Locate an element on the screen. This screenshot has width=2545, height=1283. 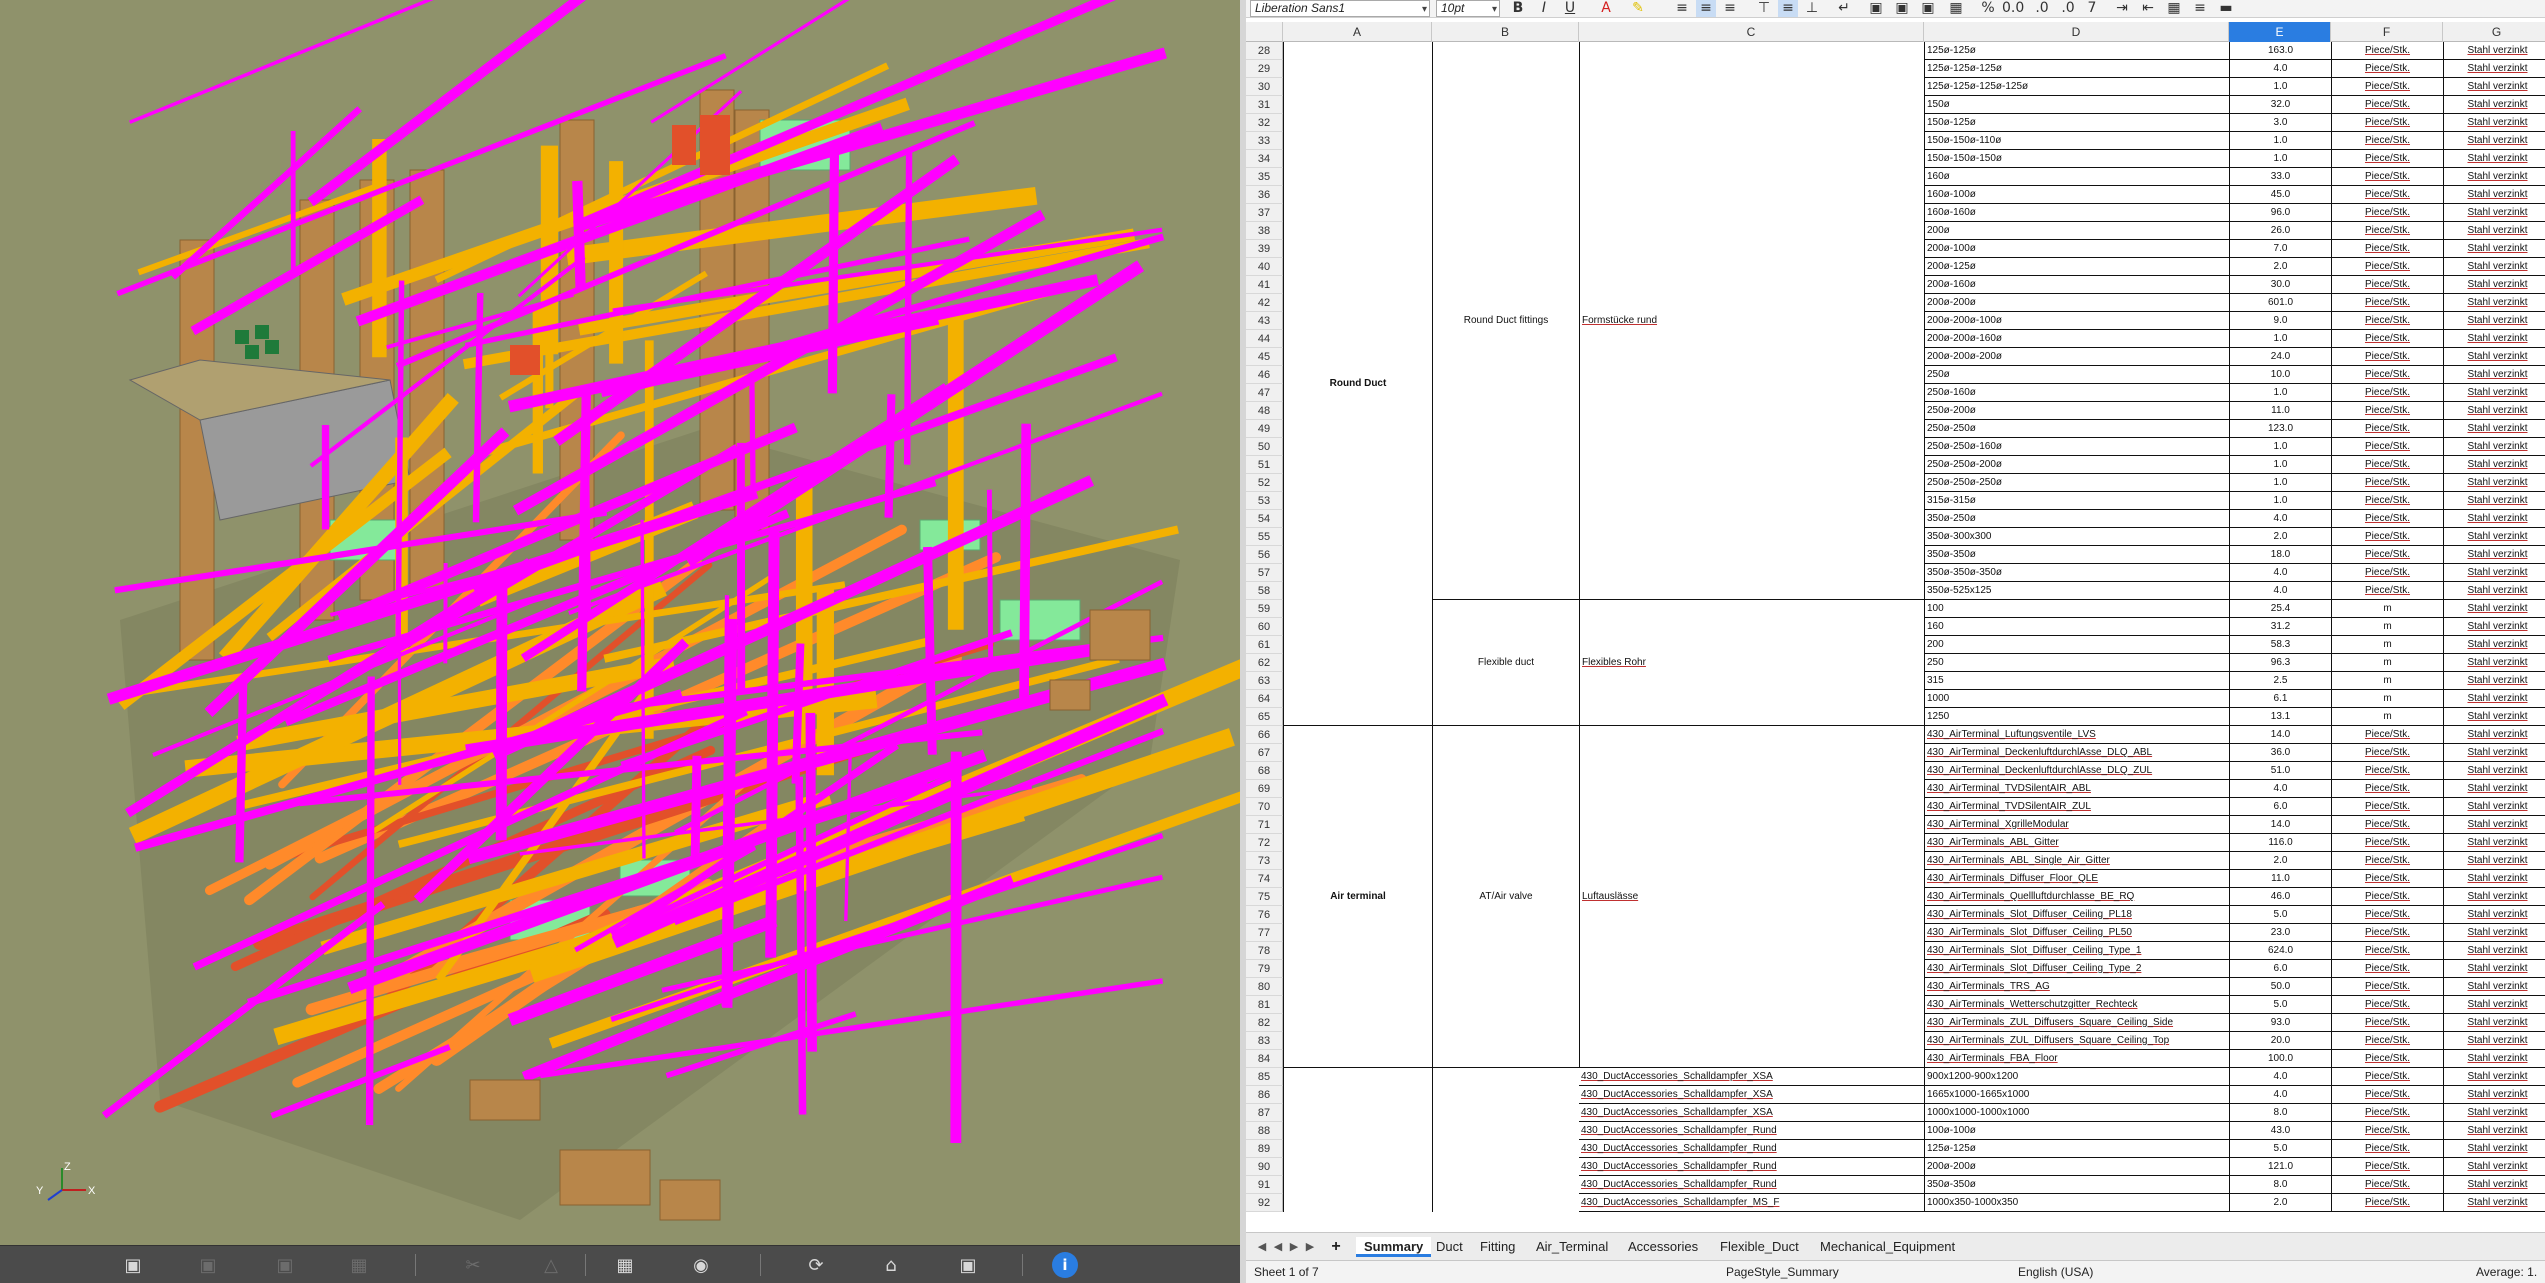
row-number: 39 is located at coordinates (1264, 249).